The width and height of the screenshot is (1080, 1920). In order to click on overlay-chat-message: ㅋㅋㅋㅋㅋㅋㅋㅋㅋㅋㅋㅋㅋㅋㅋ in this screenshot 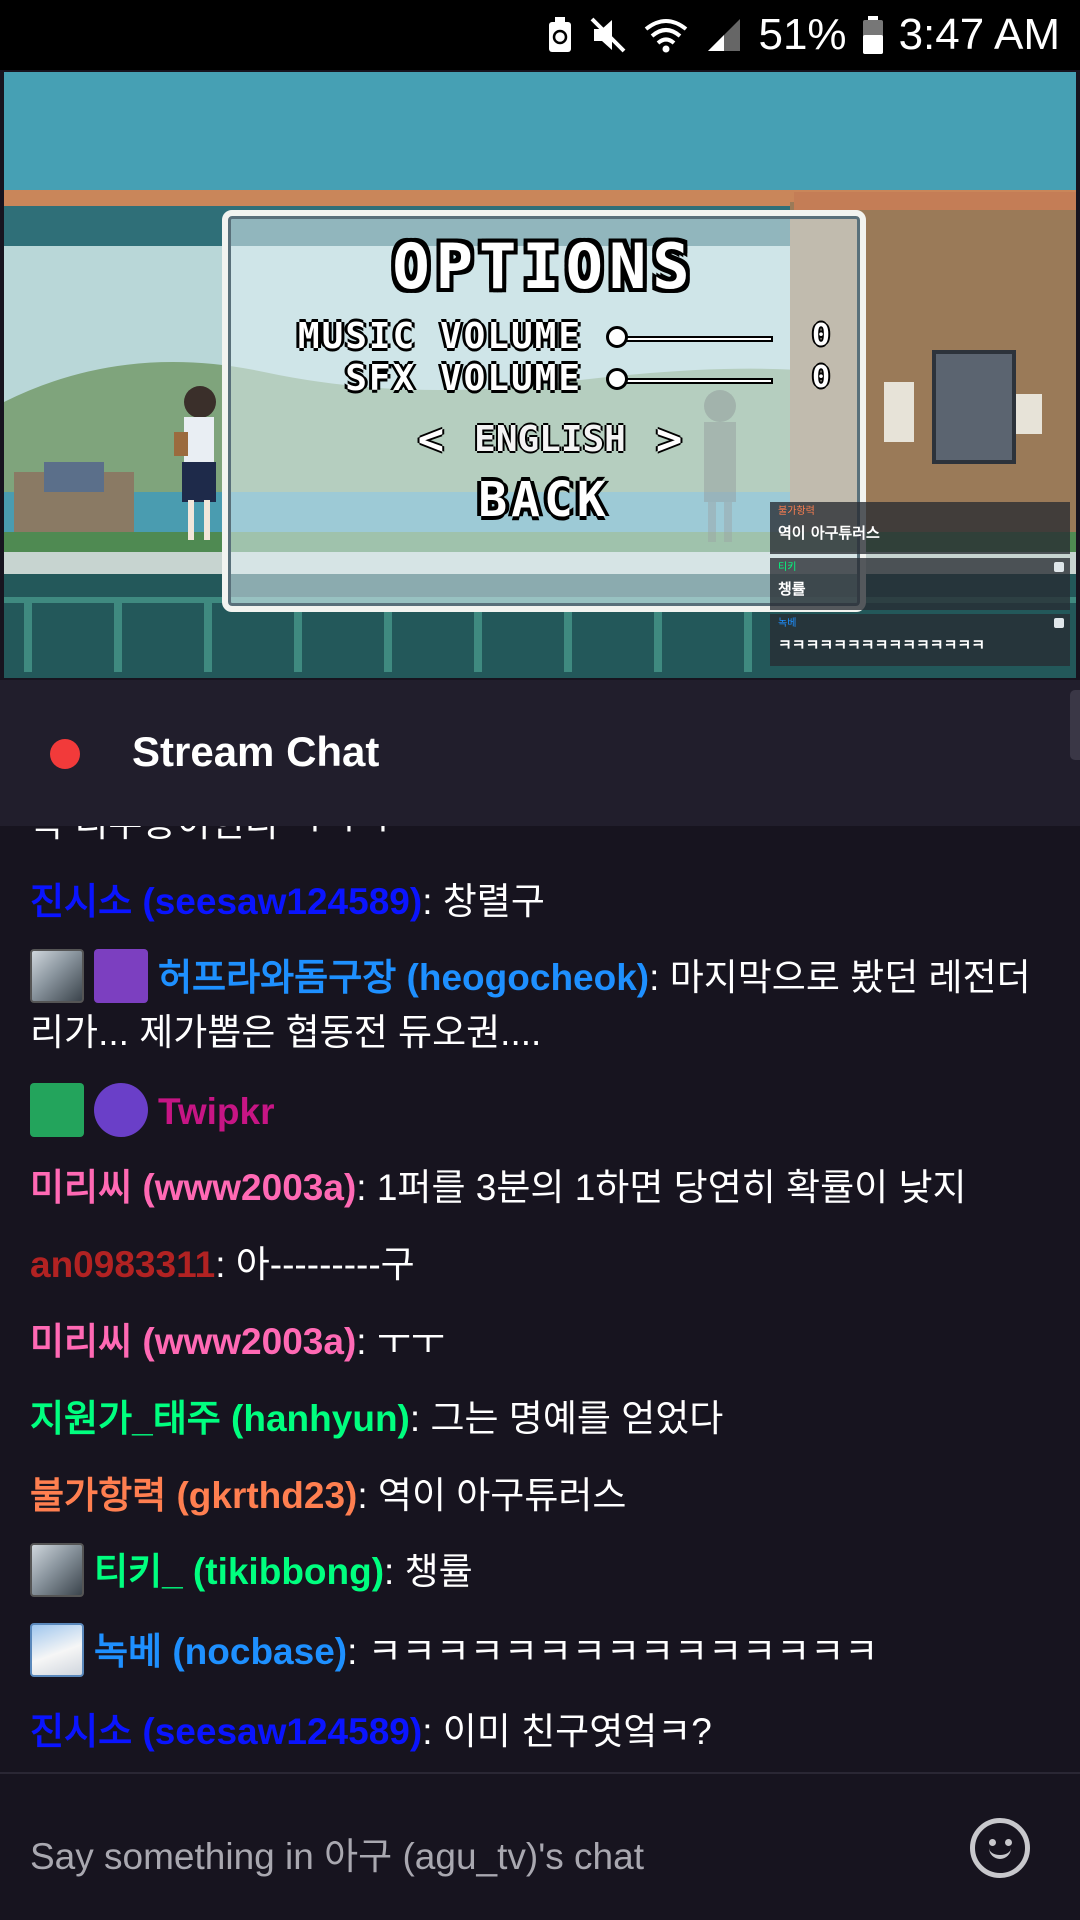, I will do `click(882, 645)`.